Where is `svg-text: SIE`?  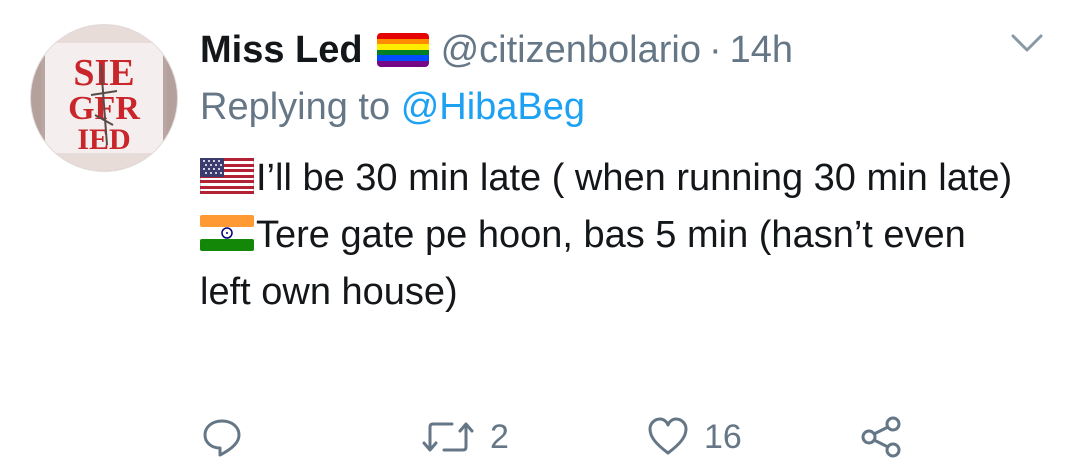 svg-text: SIE is located at coordinates (103, 73).